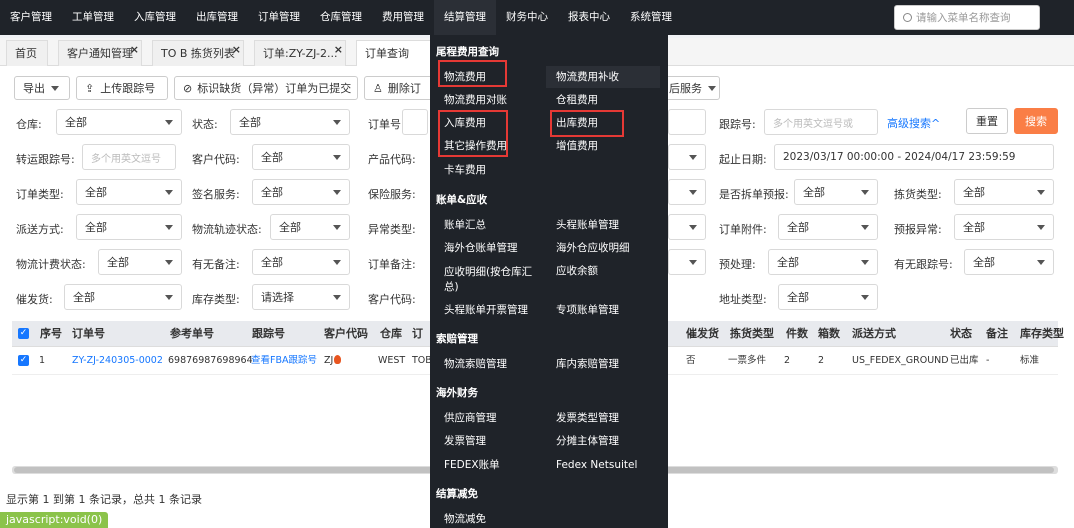  Describe the element at coordinates (217, 17) in the screenshot. I see `nav-outbound: 出库管理` at that location.